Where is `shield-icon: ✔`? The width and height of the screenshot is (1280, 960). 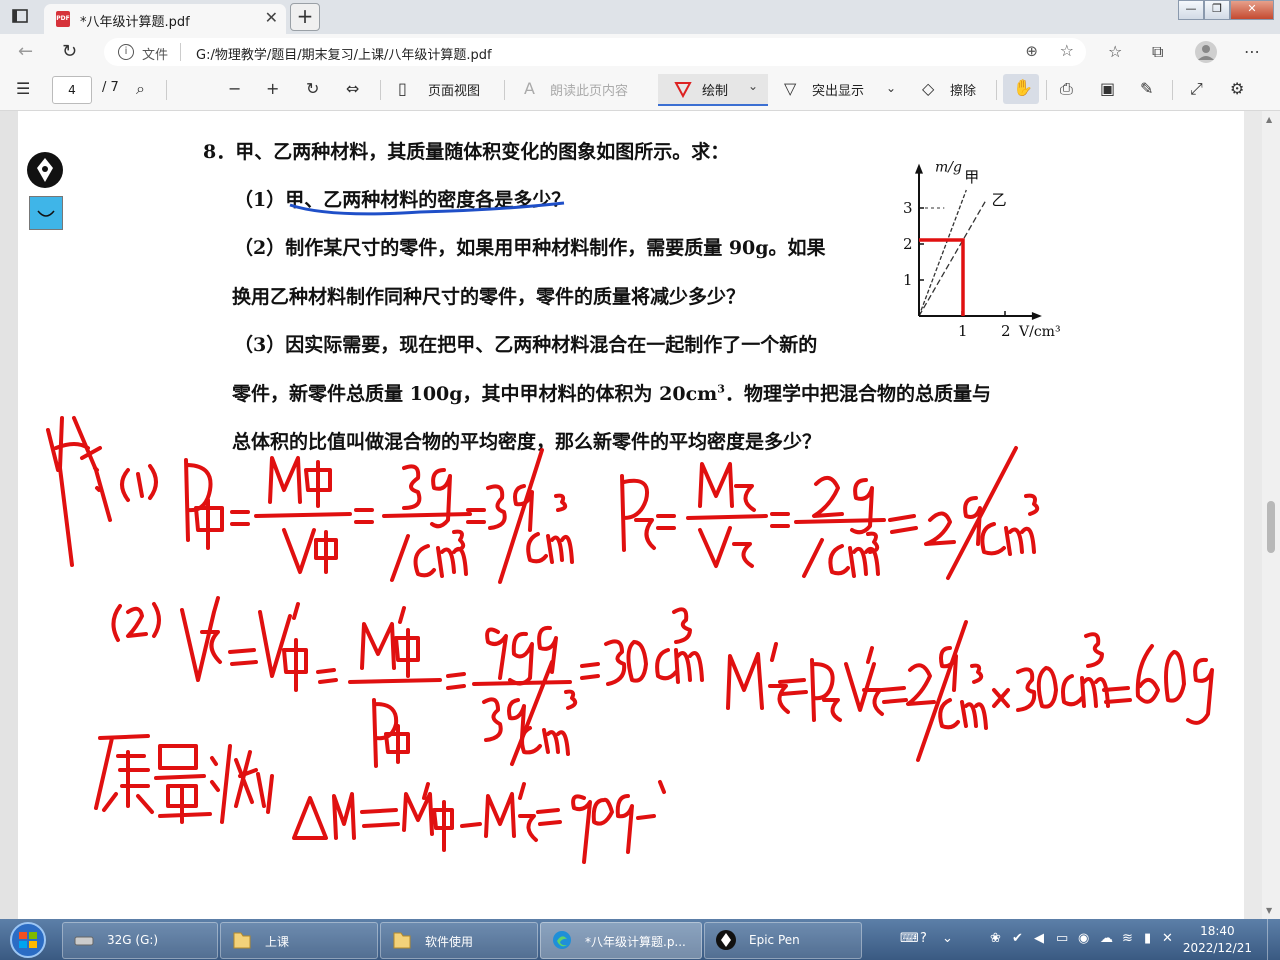 shield-icon: ✔ is located at coordinates (1017, 938).